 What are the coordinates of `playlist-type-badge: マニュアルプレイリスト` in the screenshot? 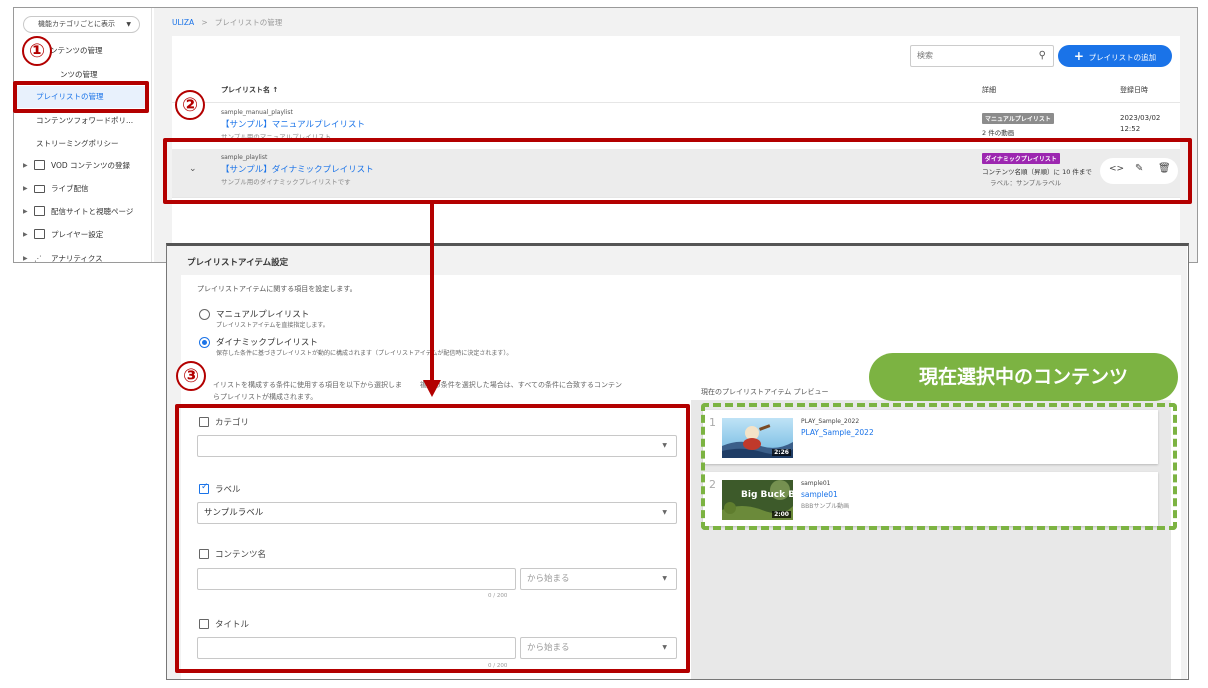 It's located at (1018, 118).